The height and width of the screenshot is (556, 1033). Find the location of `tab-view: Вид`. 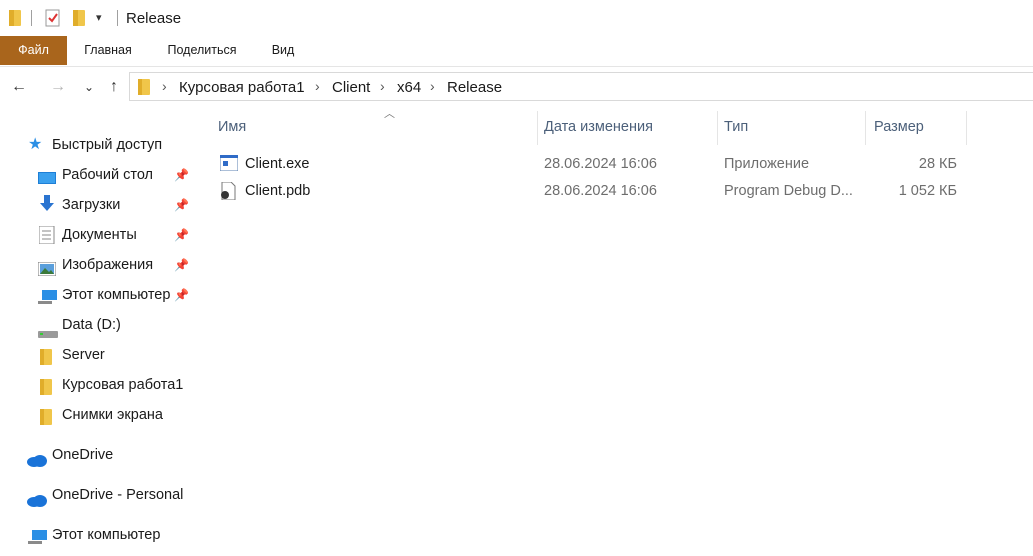

tab-view: Вид is located at coordinates (283, 50).